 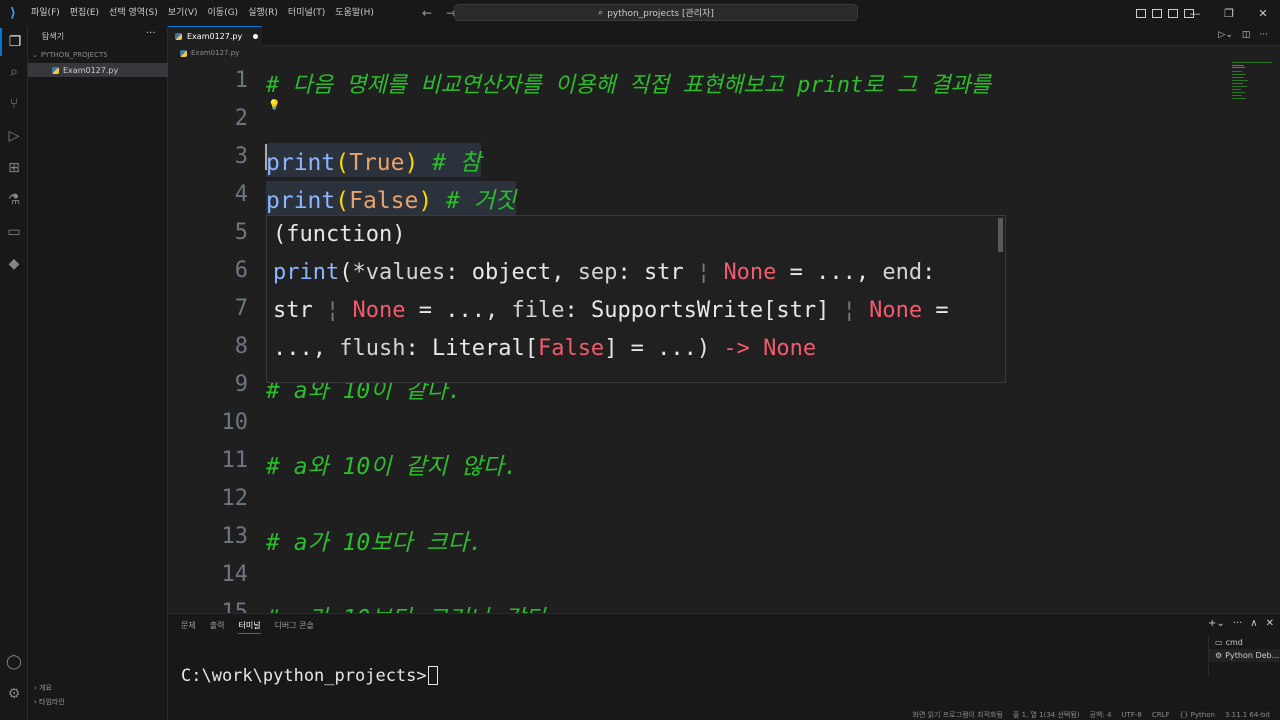 What do you see at coordinates (677, 310) in the screenshot?
I see `hover-type: SupportsWrite` at bounding box center [677, 310].